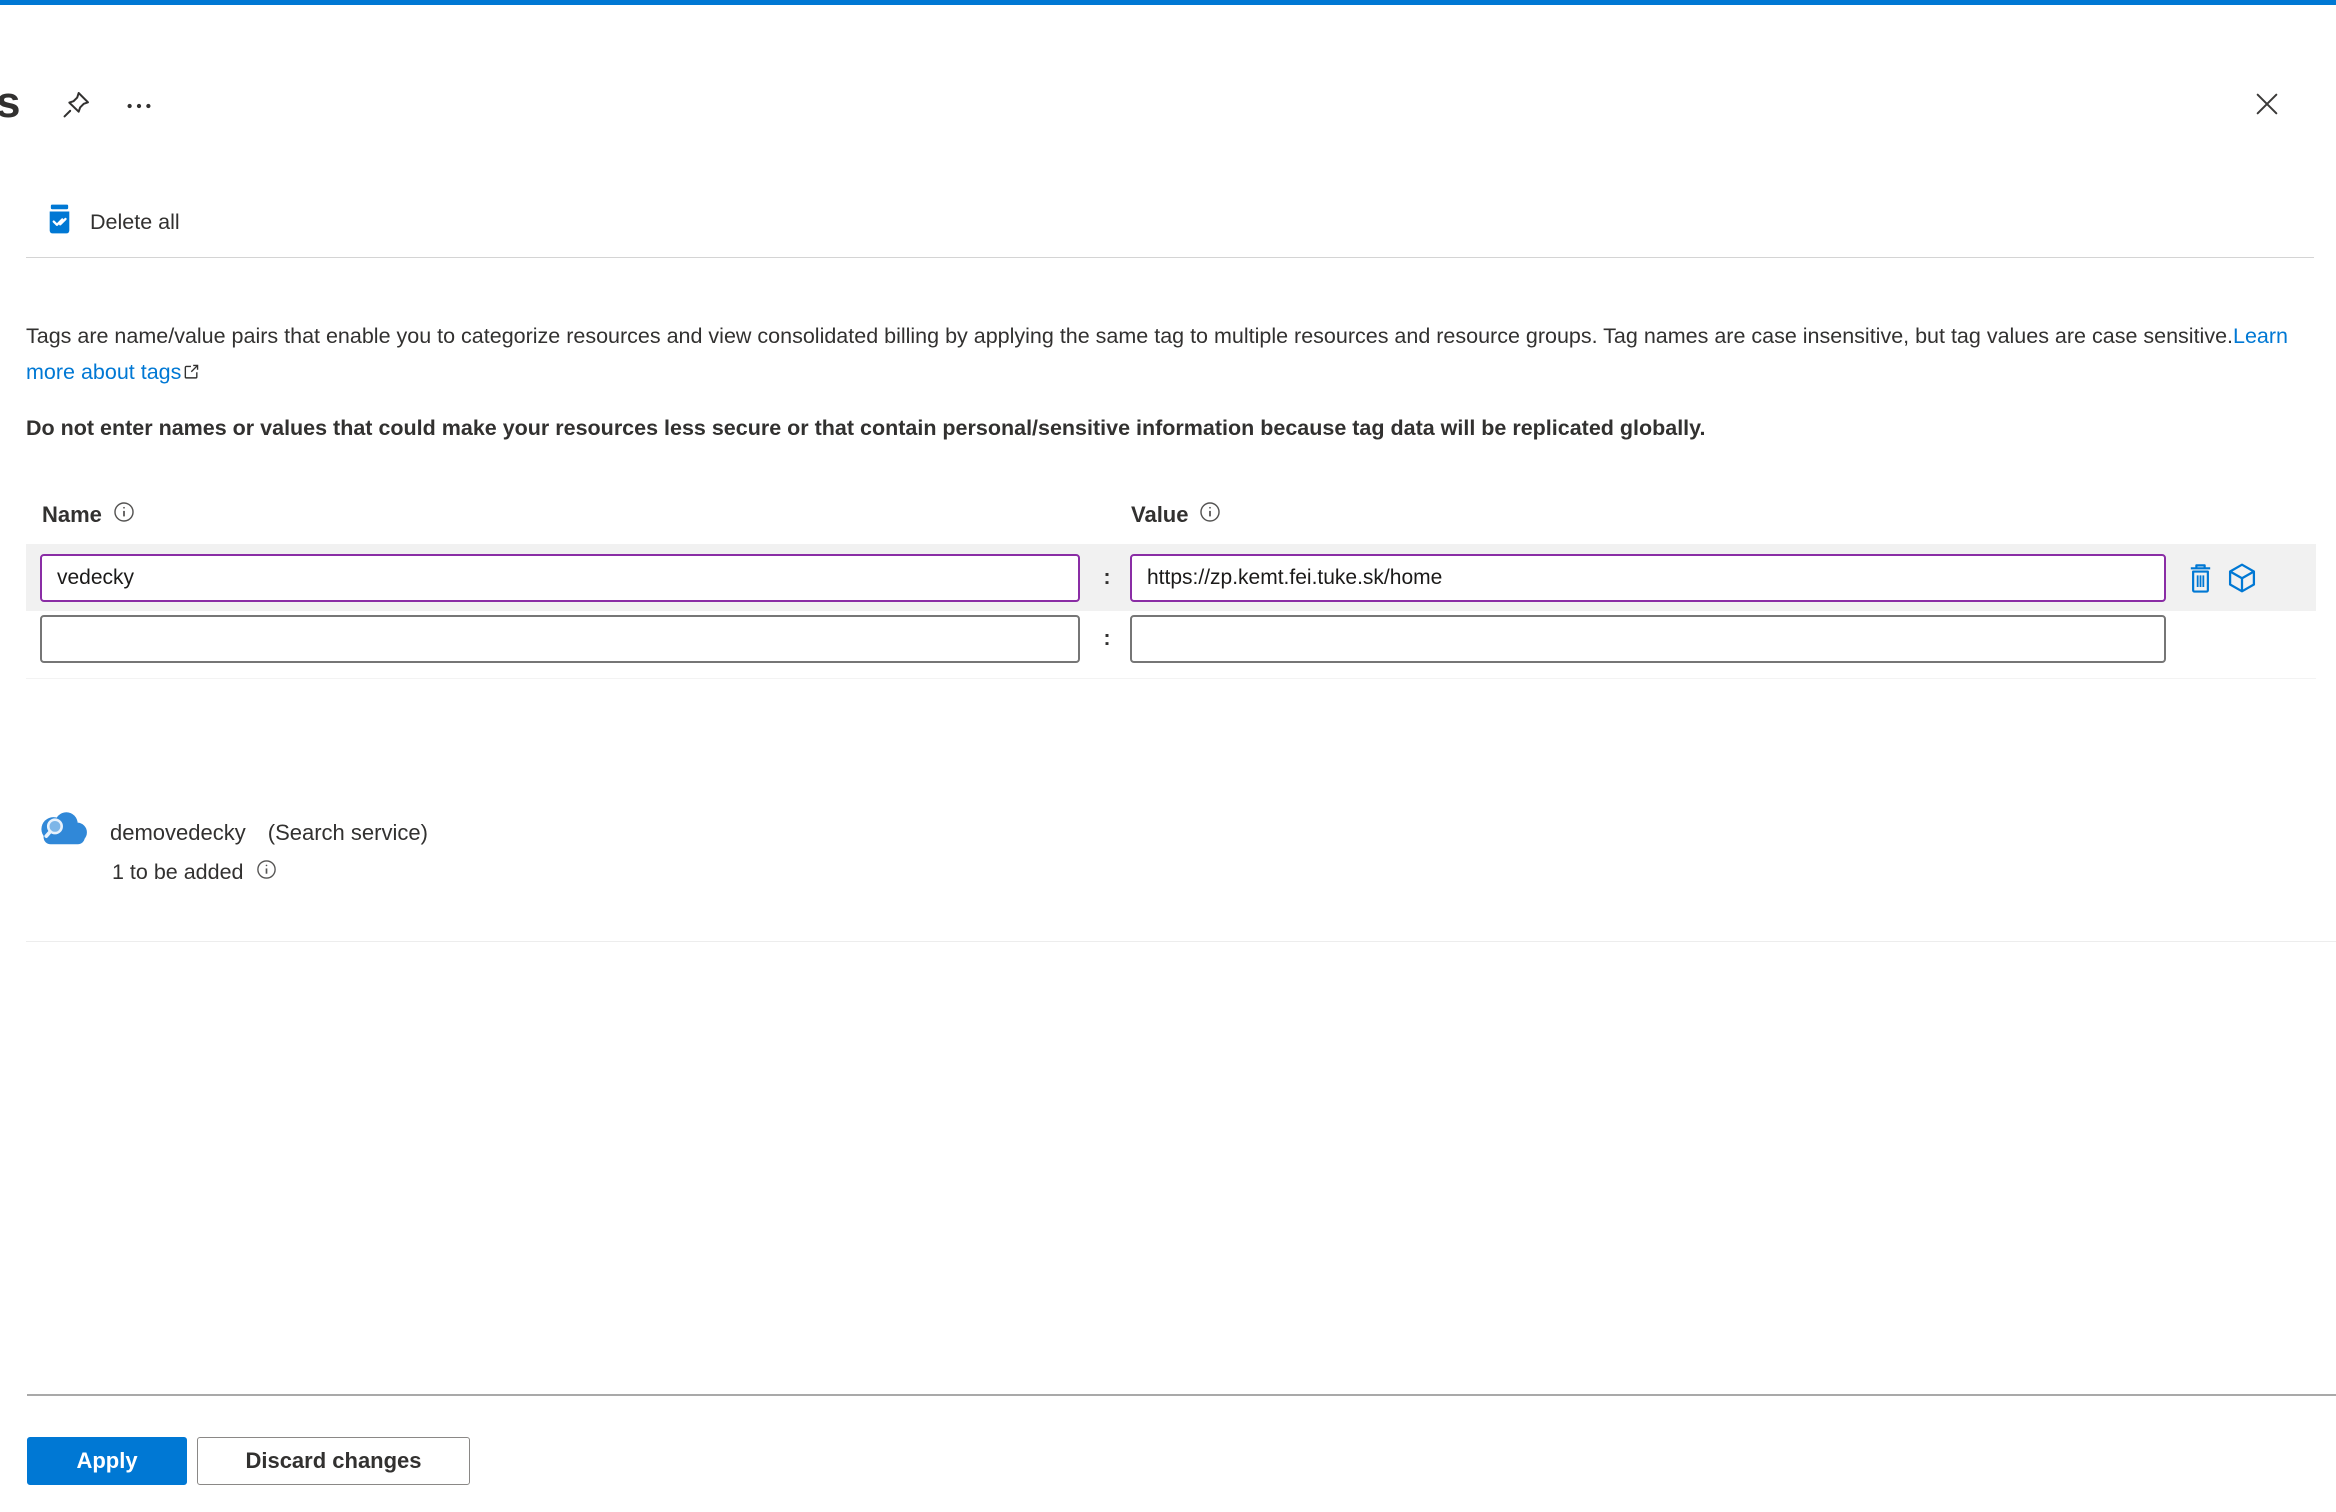 The width and height of the screenshot is (2336, 1512). I want to click on name-column-header: Name, so click(88, 515).